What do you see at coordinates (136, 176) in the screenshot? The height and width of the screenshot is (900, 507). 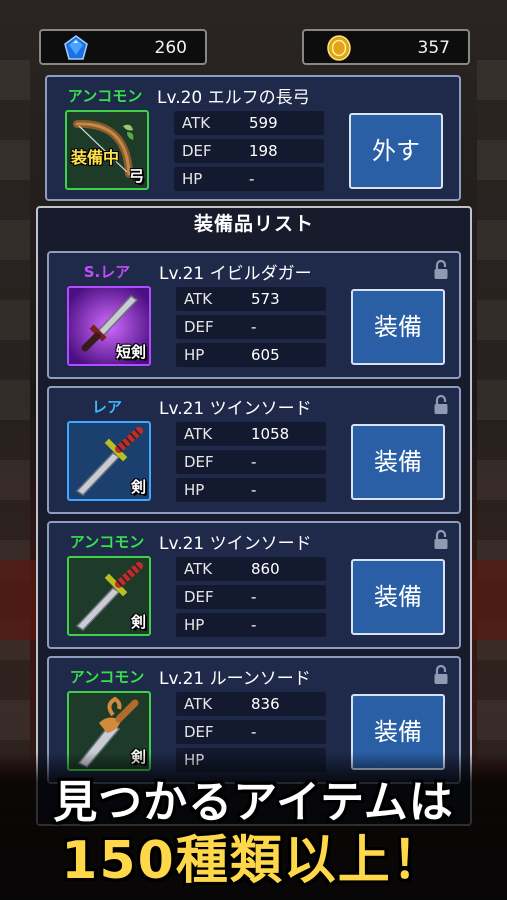 I see `weapon-type-label: 弓` at bounding box center [136, 176].